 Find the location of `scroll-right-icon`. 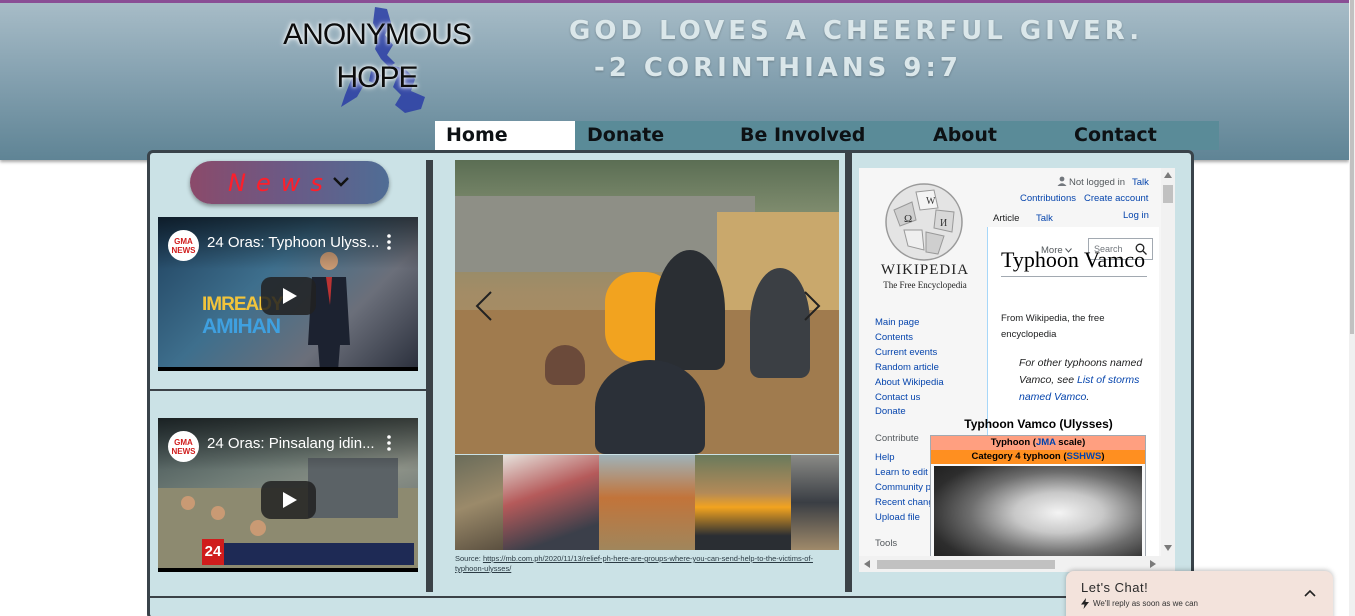

scroll-right-icon is located at coordinates (1153, 564).